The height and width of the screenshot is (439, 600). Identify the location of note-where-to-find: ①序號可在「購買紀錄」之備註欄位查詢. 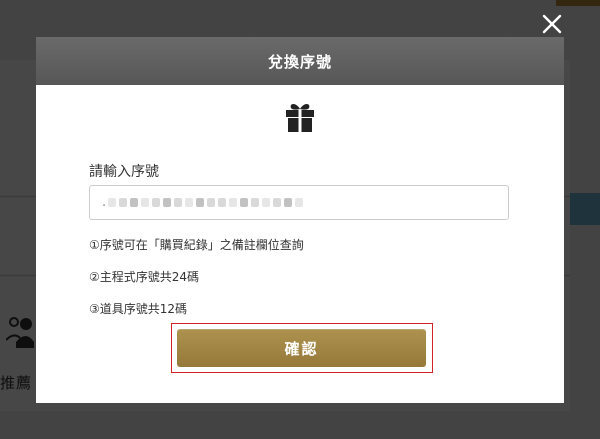
(196, 245).